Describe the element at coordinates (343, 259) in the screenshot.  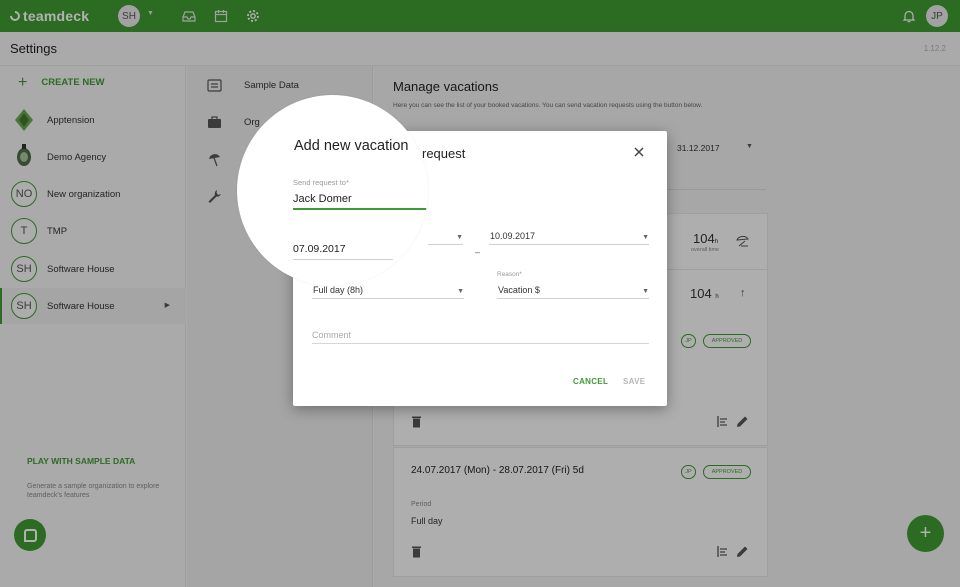
I see `date-from-underline` at that location.